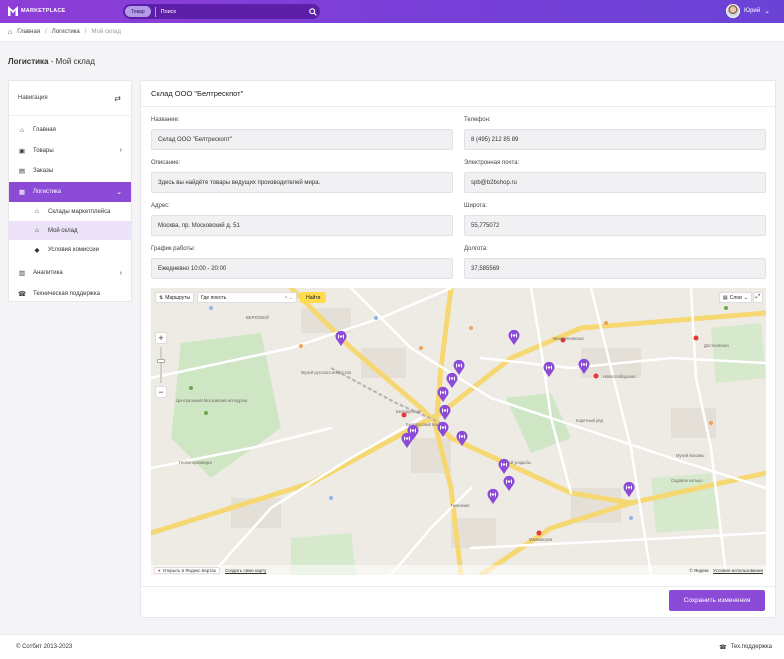 The image size is (784, 659). What do you see at coordinates (460, 505) in the screenshot?
I see `map-place-label: Гимназия` at bounding box center [460, 505].